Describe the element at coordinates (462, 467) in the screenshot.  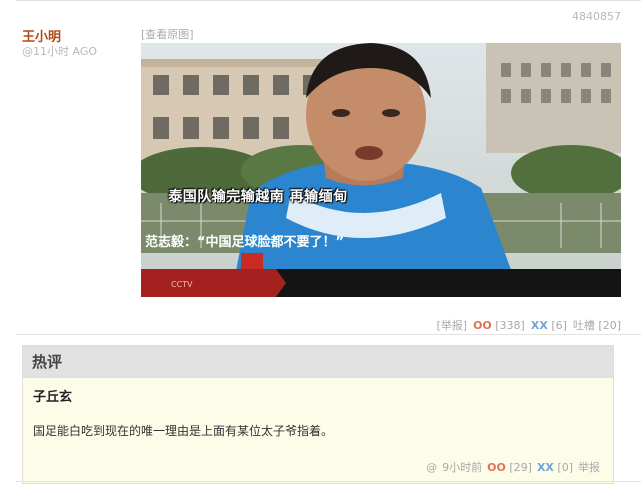
I see `comment-time: 9小时前` at that location.